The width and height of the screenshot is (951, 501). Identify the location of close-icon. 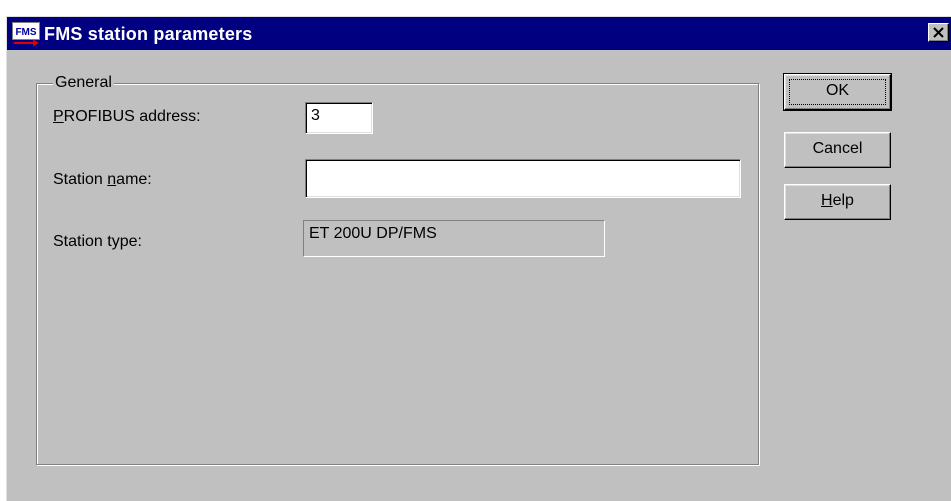
(938, 32).